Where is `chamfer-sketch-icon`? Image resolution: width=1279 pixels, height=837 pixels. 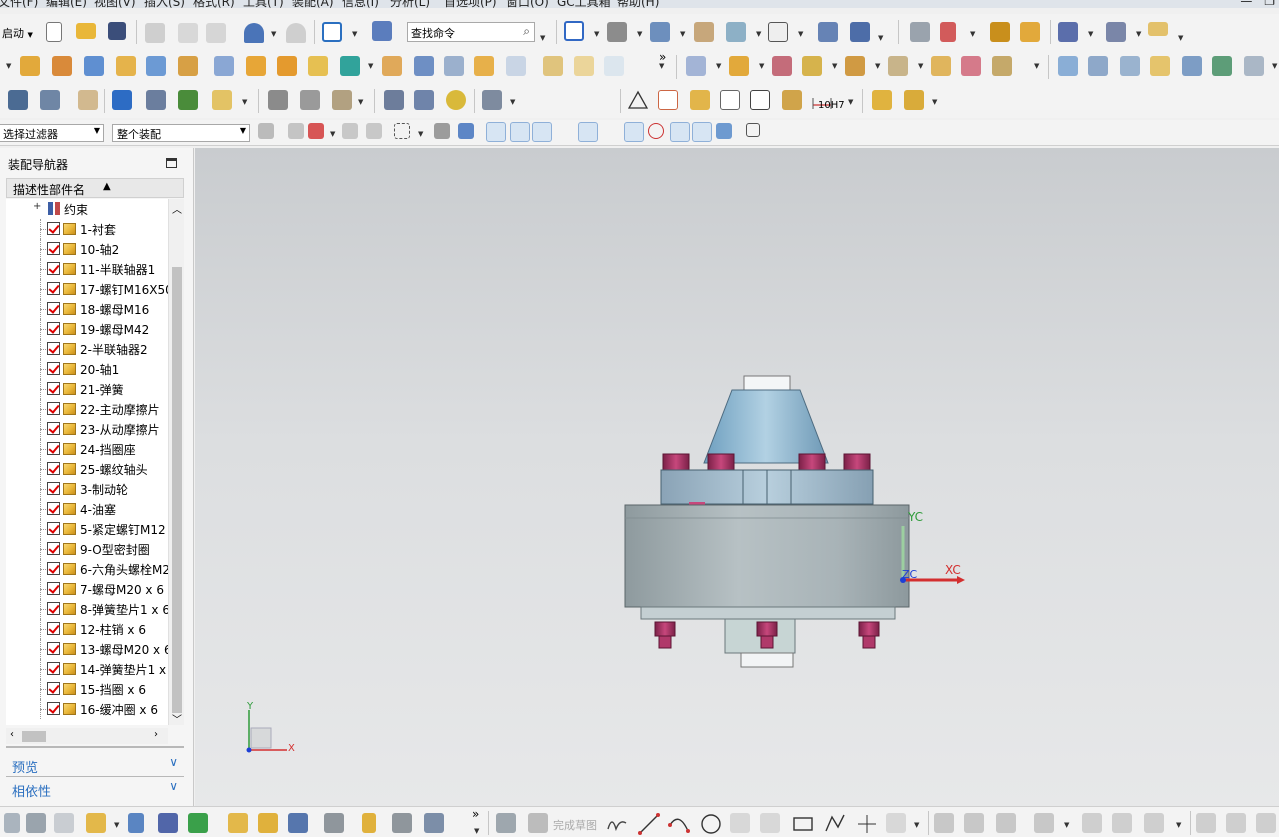 chamfer-sketch-icon is located at coordinates (770, 823).